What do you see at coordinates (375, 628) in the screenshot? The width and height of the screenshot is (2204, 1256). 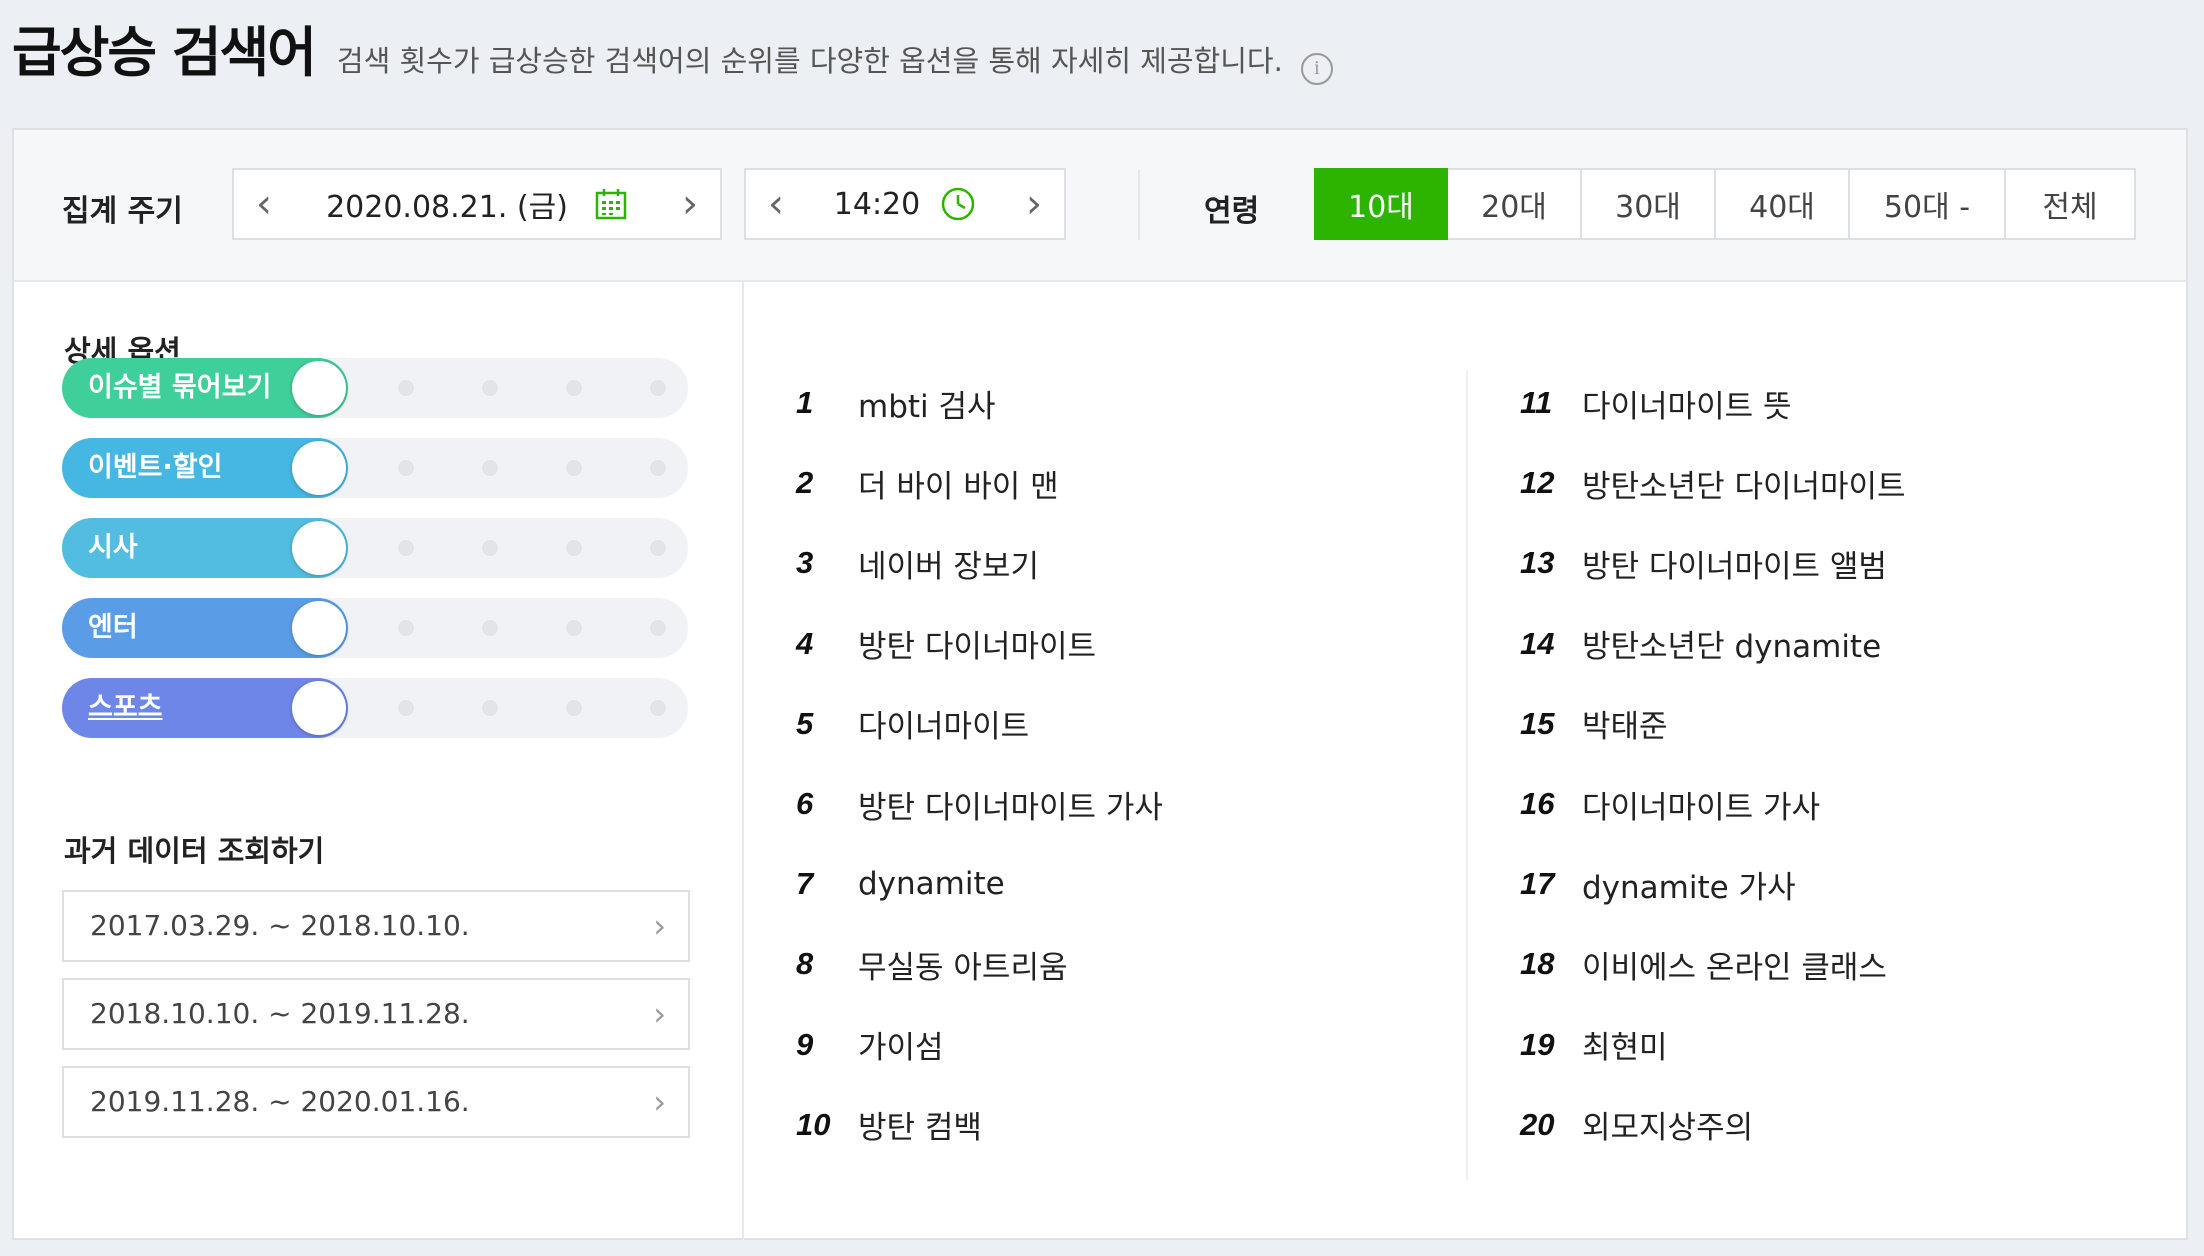 I see `option-toggle-3: 엔터` at bounding box center [375, 628].